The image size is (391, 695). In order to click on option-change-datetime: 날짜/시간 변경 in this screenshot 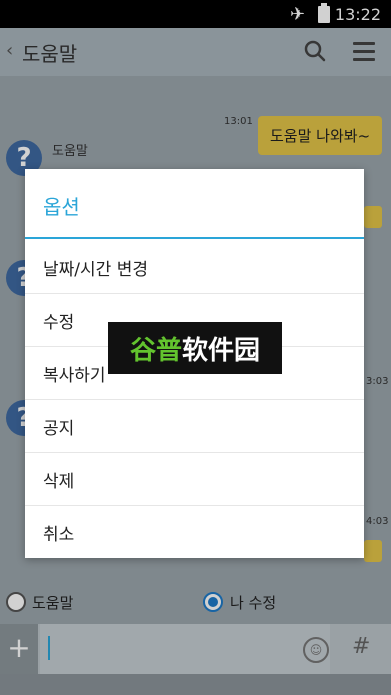, I will do `click(194, 267)`.